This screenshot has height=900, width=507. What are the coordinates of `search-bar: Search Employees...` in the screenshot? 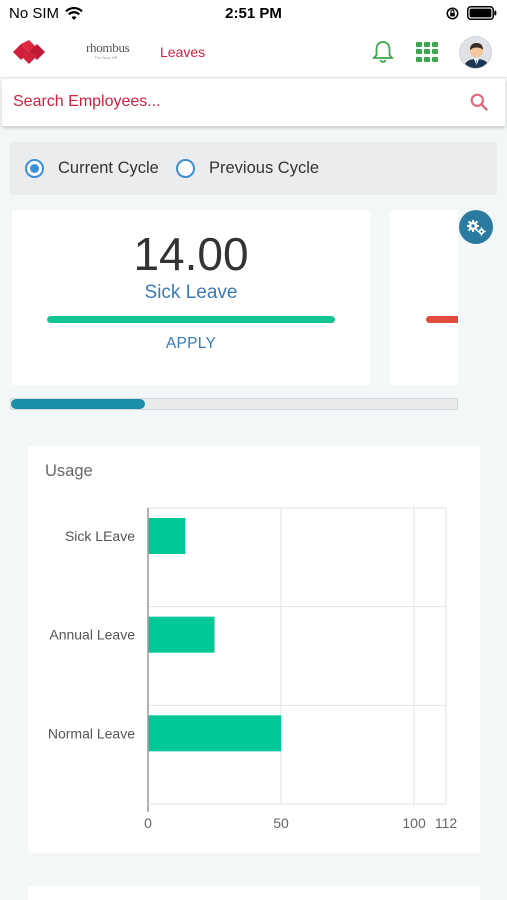 It's located at (253, 102).